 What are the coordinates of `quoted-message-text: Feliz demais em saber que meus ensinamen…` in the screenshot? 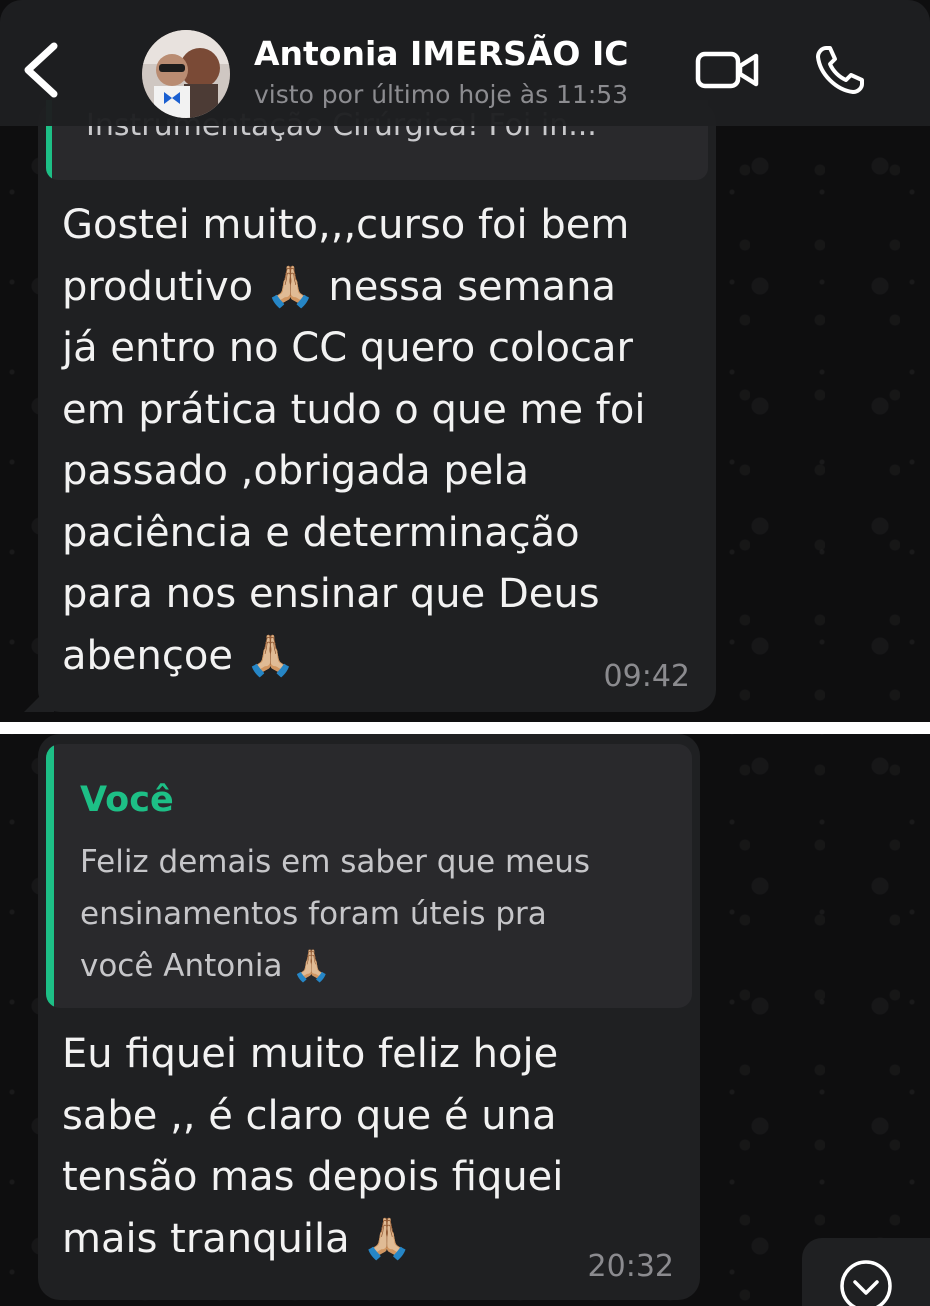 It's located at (335, 914).